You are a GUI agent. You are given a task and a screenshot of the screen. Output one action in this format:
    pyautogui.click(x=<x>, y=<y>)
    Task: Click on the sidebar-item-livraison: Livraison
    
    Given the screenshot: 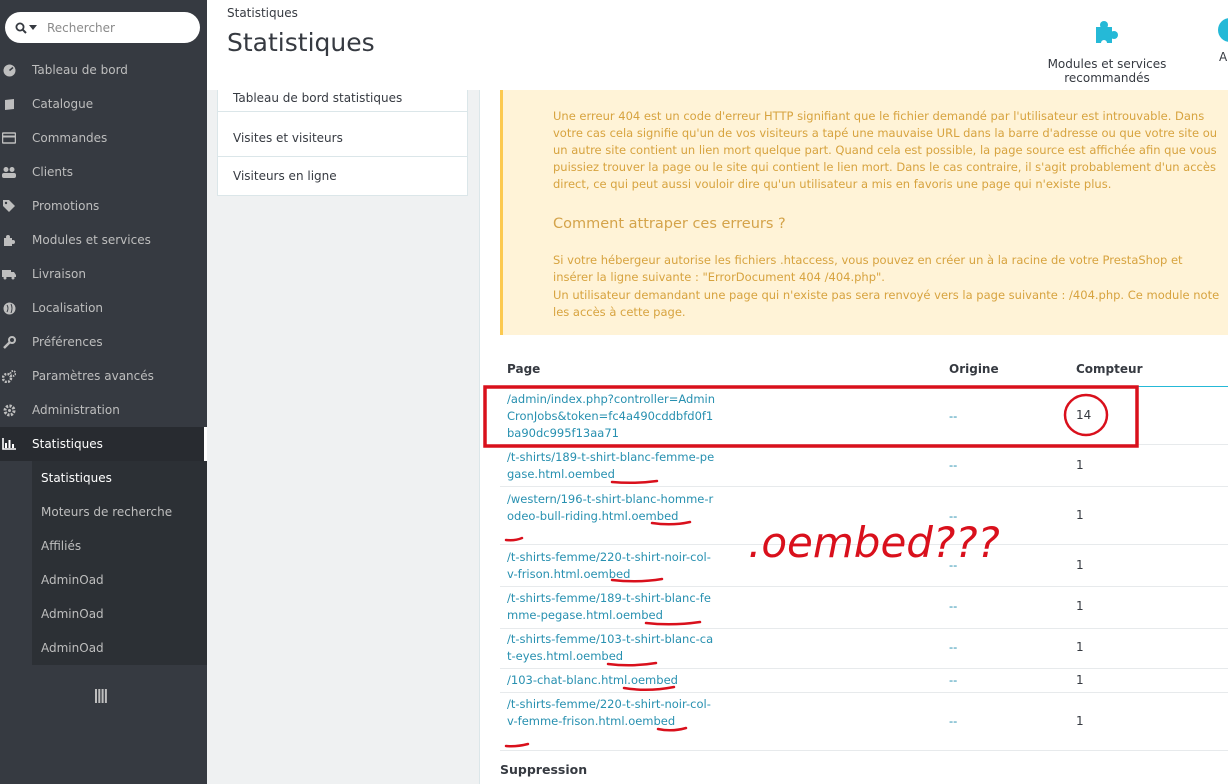 What is the action you would take?
    pyautogui.click(x=103, y=274)
    